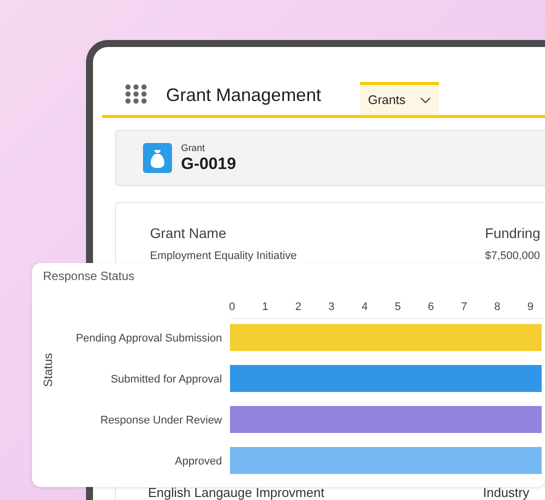  What do you see at coordinates (464, 307) in the screenshot?
I see `axis-tick-label: 7` at bounding box center [464, 307].